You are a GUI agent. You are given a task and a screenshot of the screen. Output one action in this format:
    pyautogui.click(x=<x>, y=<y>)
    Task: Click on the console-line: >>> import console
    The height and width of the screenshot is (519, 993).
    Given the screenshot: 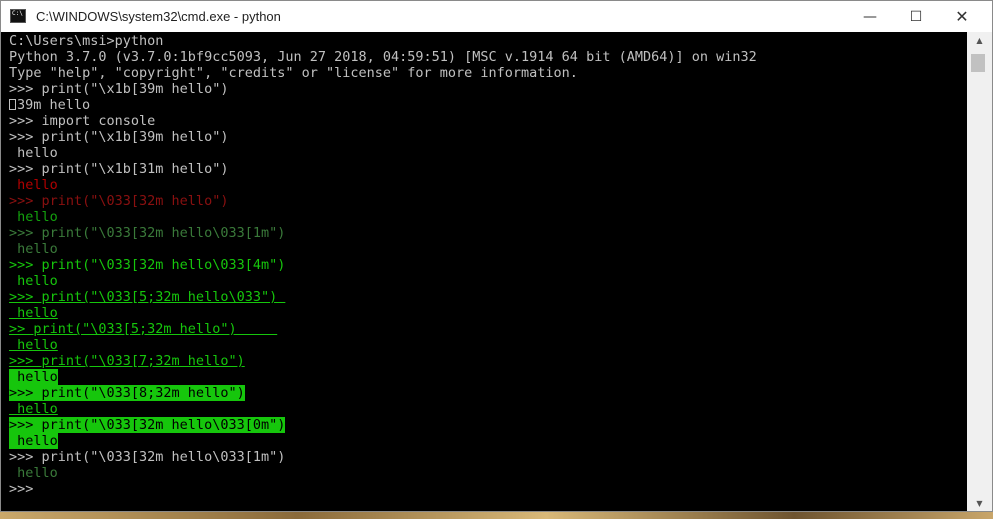 What is the action you would take?
    pyautogui.click(x=383, y=121)
    